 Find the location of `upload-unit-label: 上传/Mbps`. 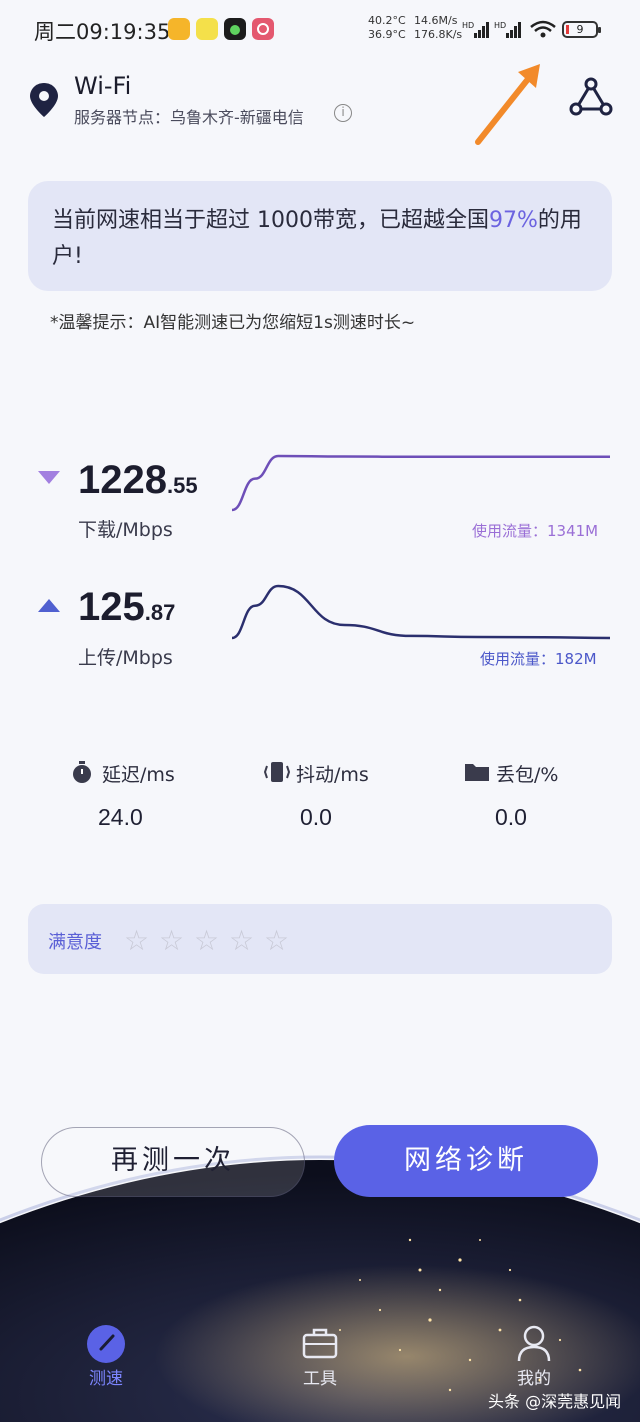

upload-unit-label: 上传/Mbps is located at coordinates (125, 658).